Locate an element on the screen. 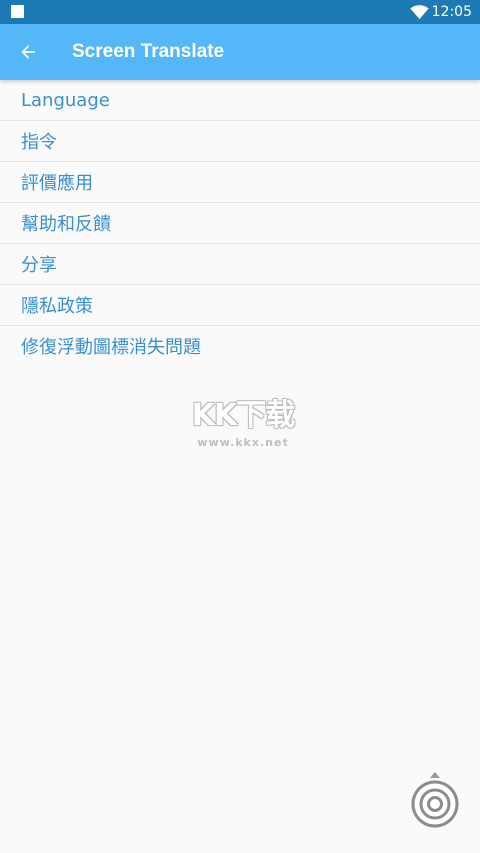 The image size is (480, 853). menu-item-language: Language is located at coordinates (240, 100).